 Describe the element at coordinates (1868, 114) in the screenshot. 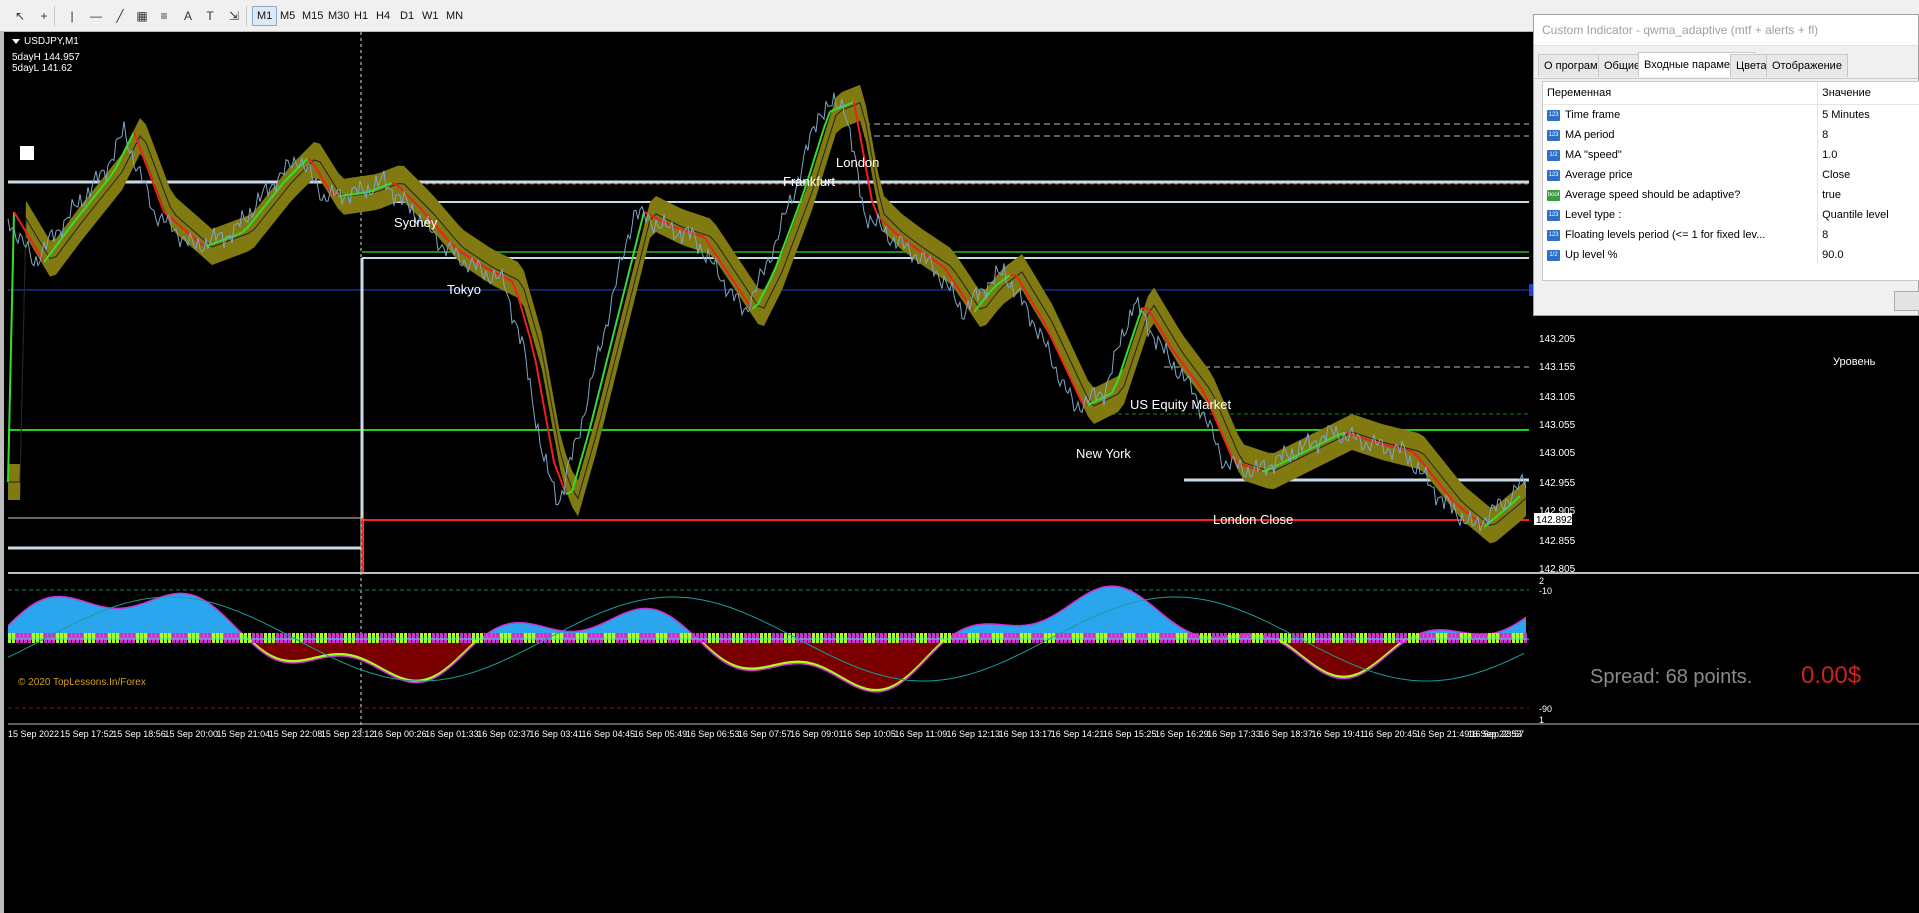

I see `param-value: 5 Minutes` at that location.